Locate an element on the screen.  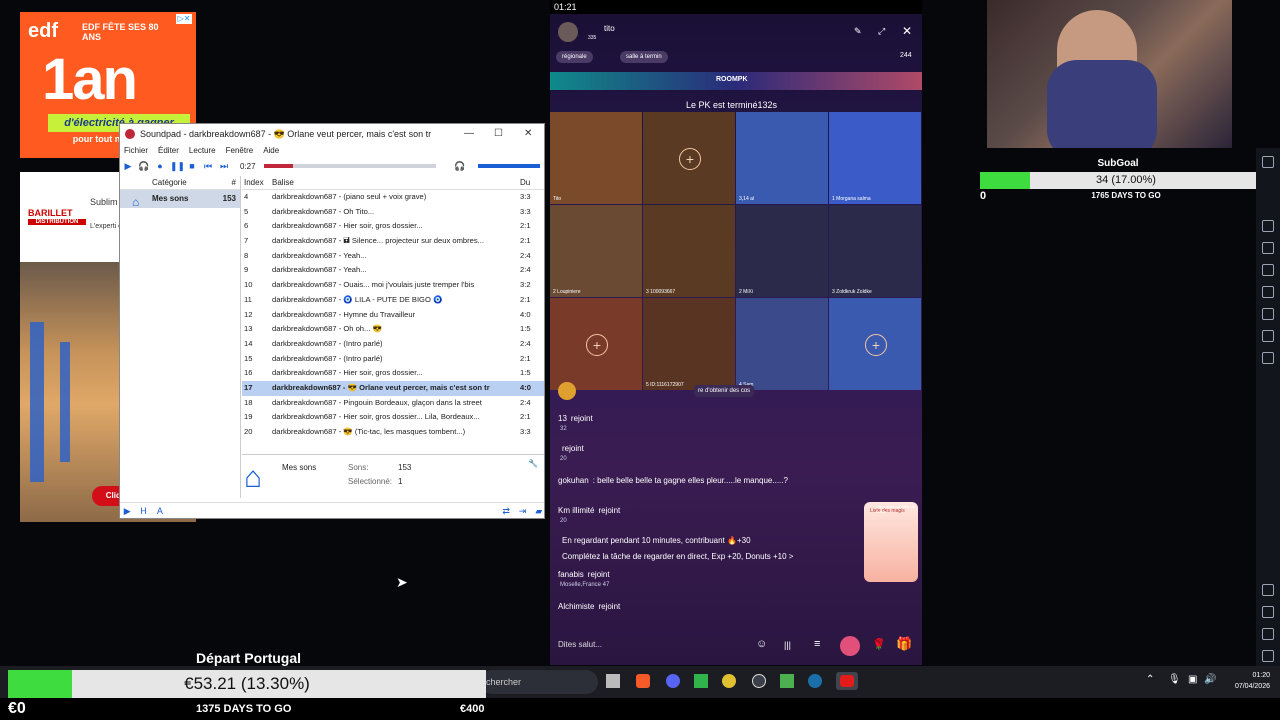
close-icon: ✕ is located at coordinates (528, 134).